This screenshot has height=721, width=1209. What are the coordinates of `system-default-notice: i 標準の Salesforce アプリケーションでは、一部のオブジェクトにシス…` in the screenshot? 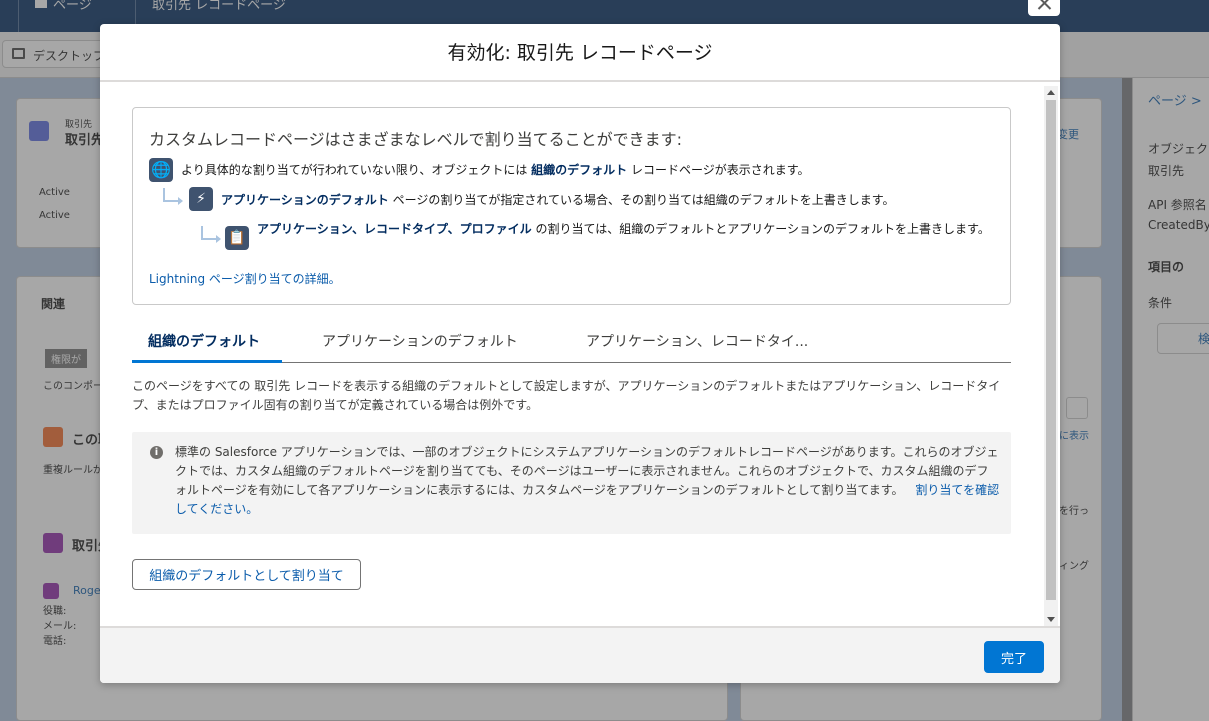 It's located at (571, 483).